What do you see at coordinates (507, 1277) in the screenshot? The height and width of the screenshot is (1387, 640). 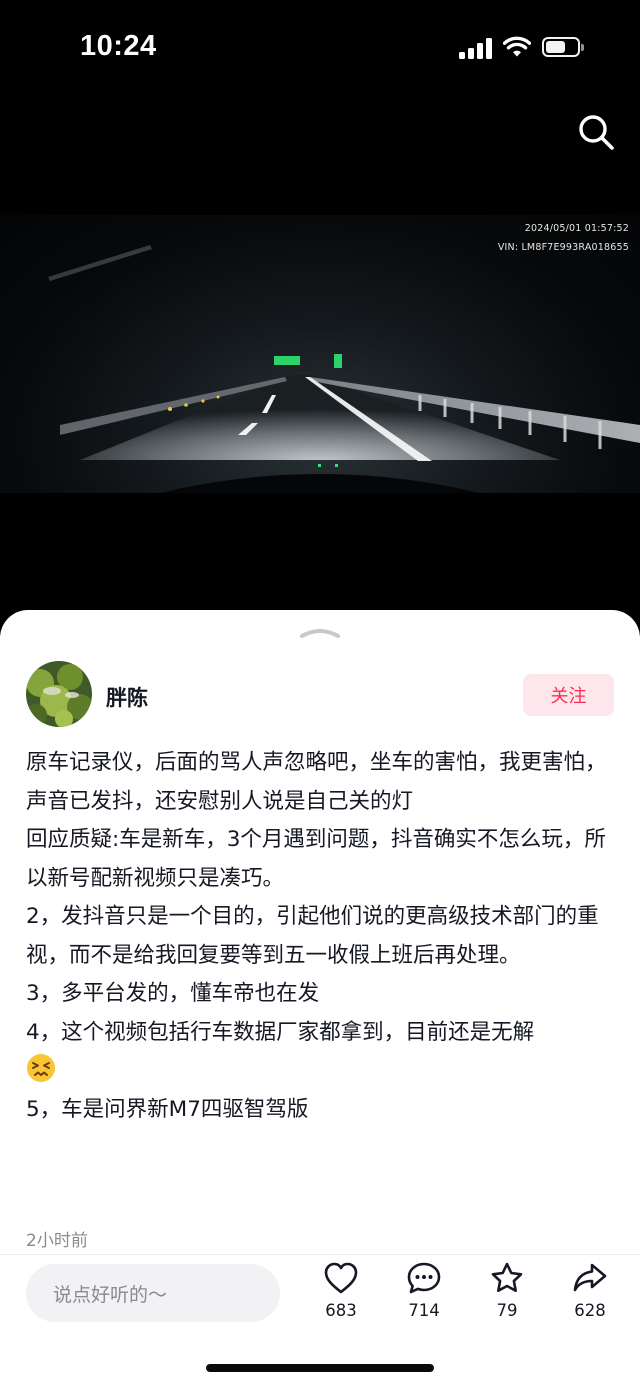 I see `star-icon` at bounding box center [507, 1277].